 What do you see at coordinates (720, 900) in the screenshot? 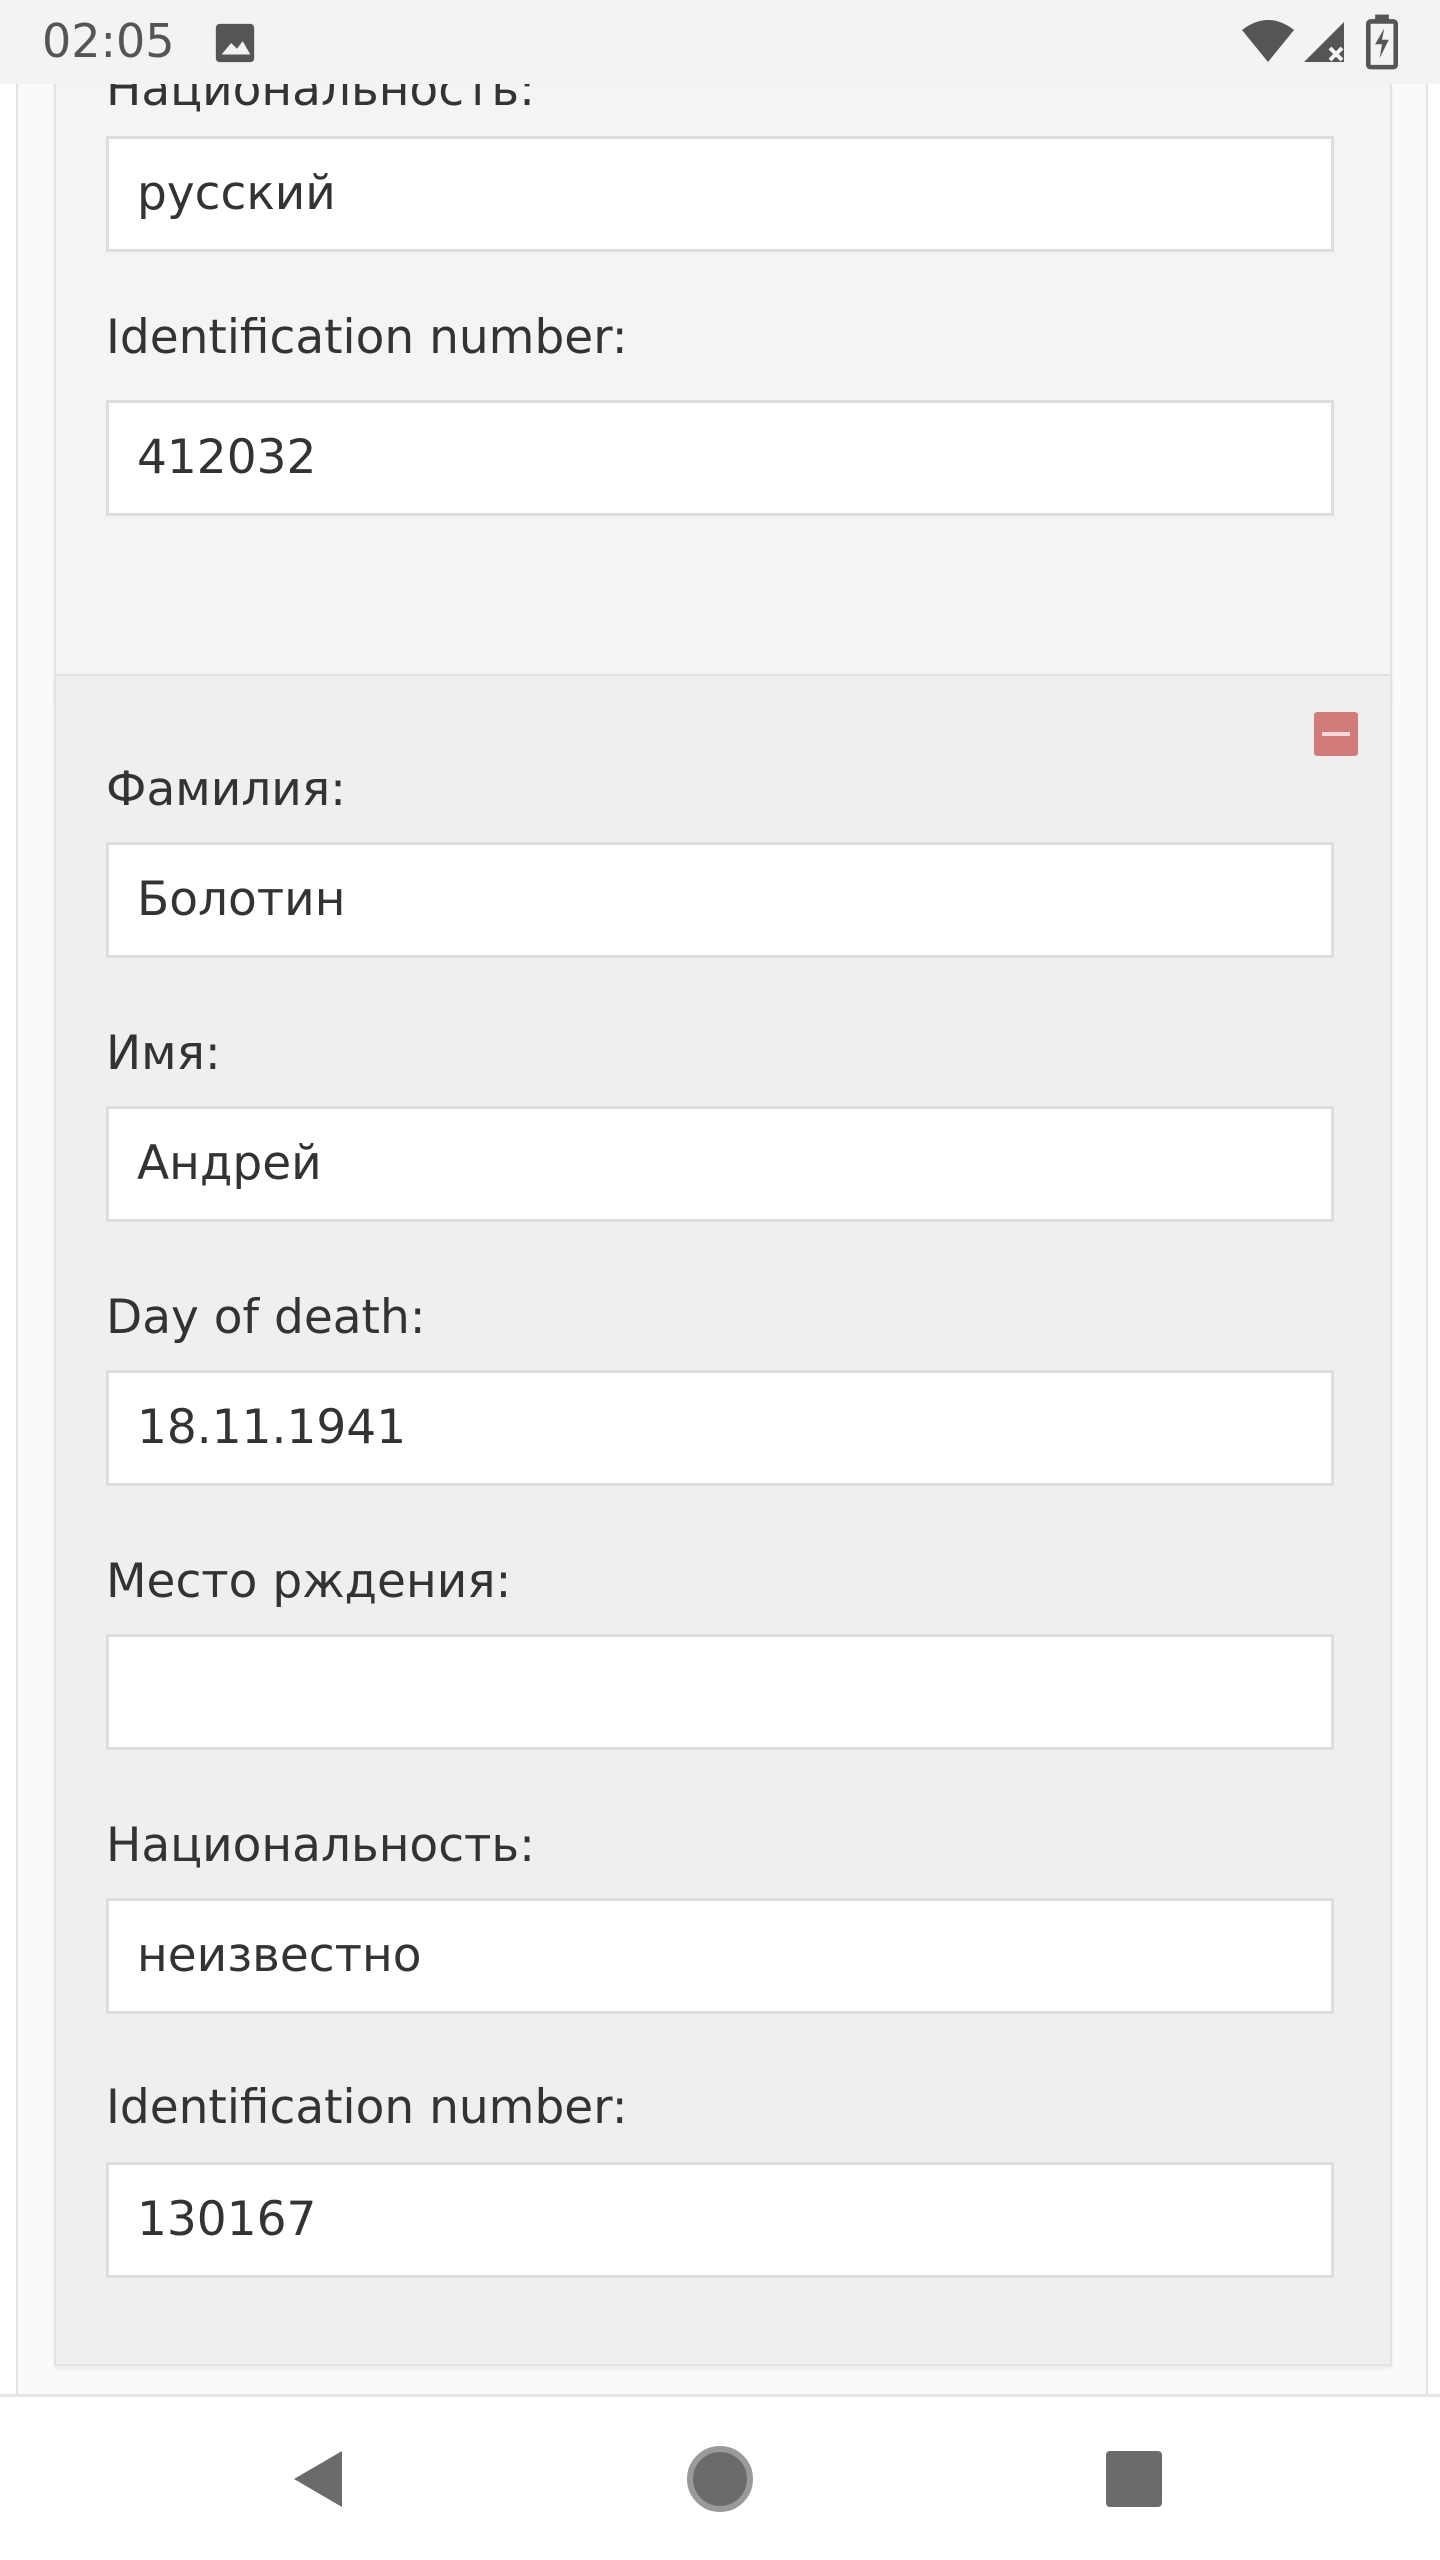
I see `surname-field: Болотин` at bounding box center [720, 900].